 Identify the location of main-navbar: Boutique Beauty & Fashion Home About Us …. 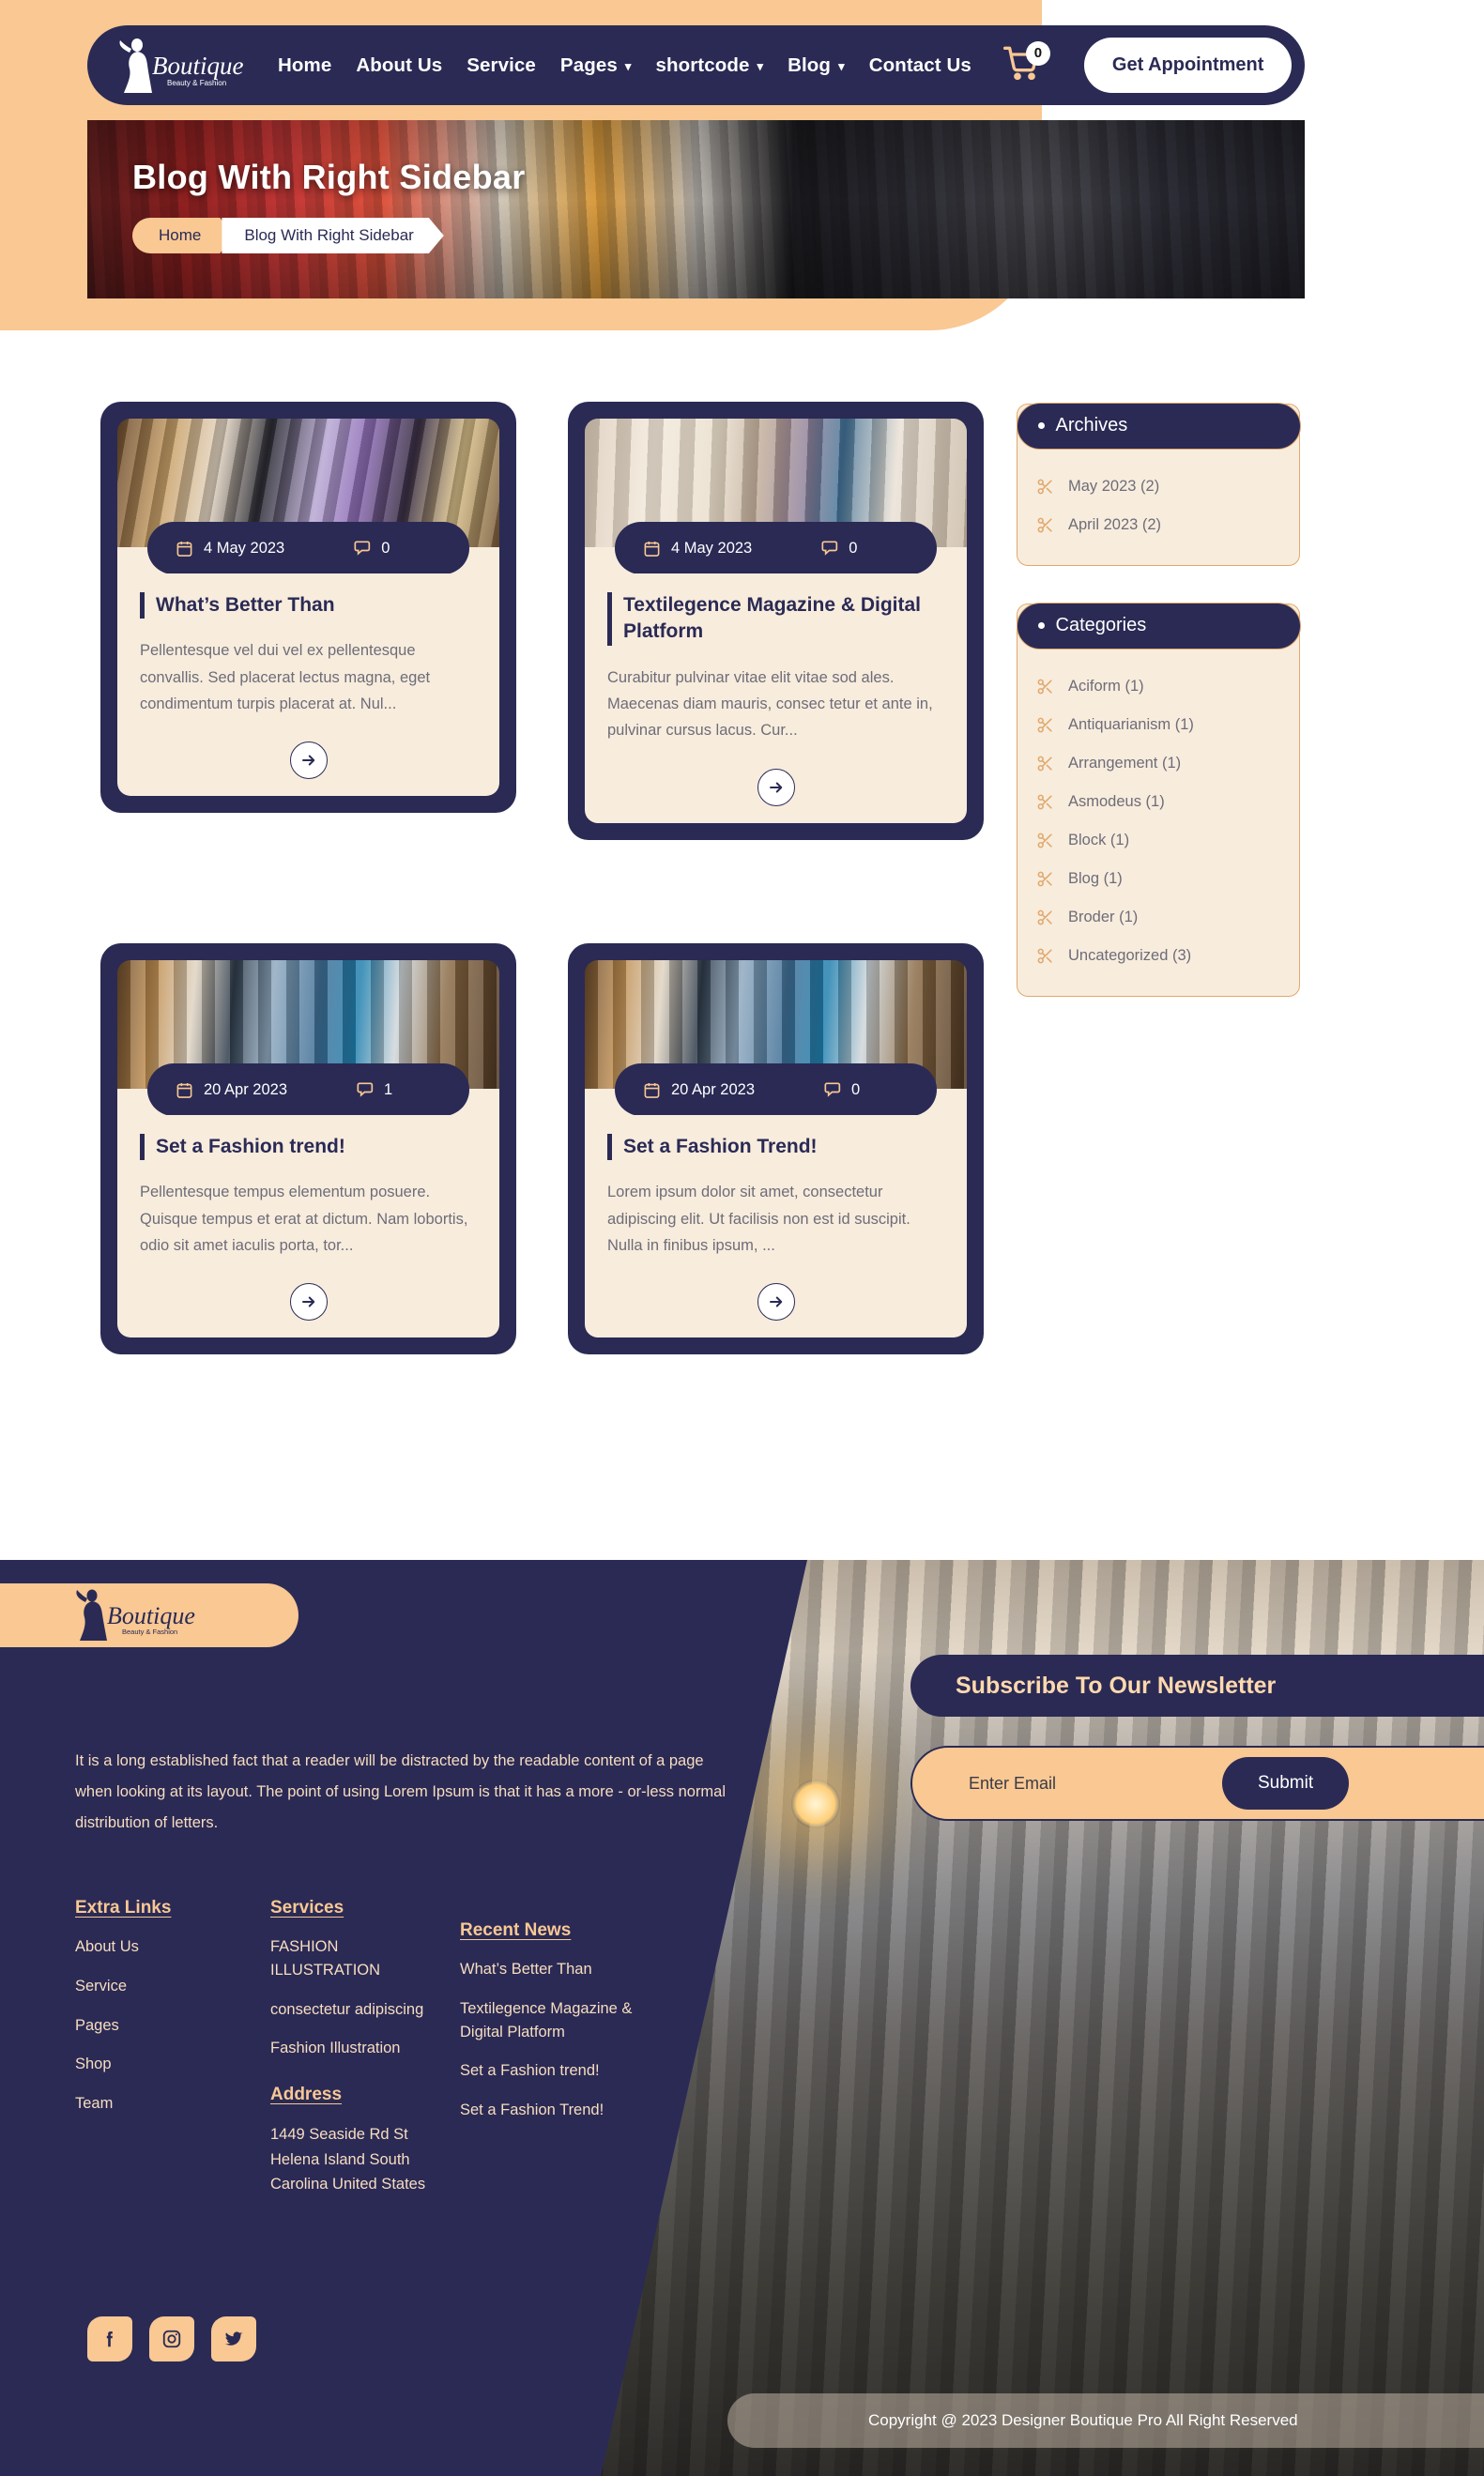
(696, 65).